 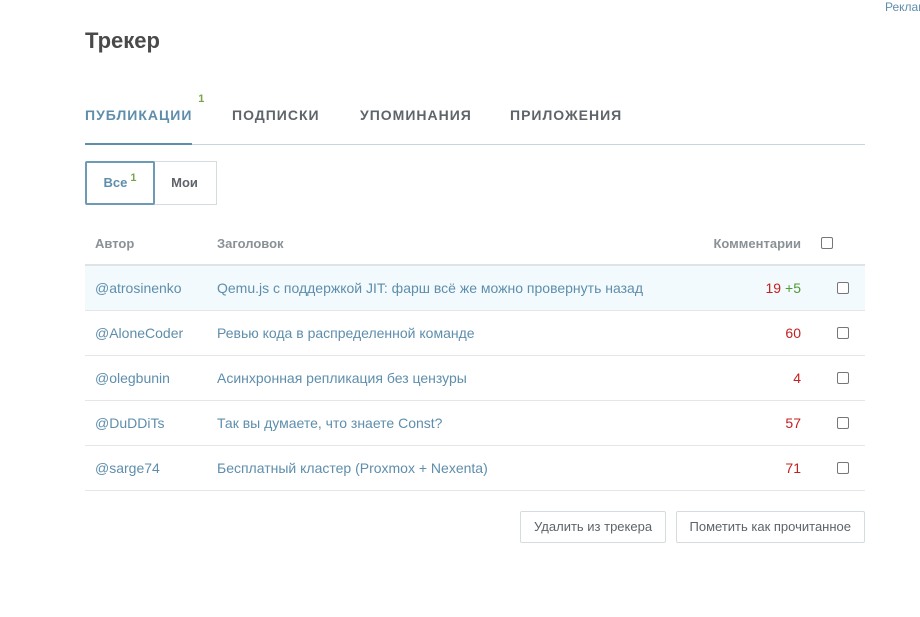 I want to click on author-cell: @DuDDiTs, so click(x=151, y=423).